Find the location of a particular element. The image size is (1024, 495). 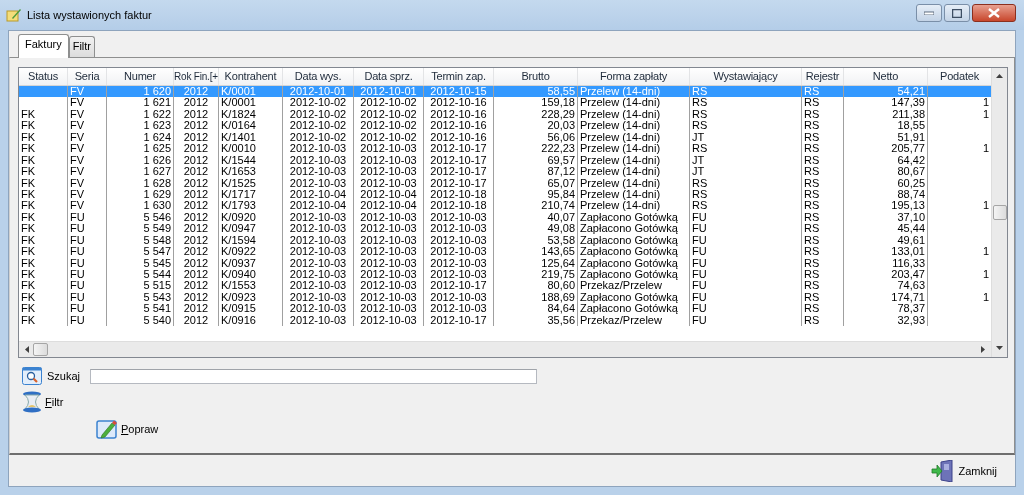

table-cell: 222,23 is located at coordinates (558, 148).